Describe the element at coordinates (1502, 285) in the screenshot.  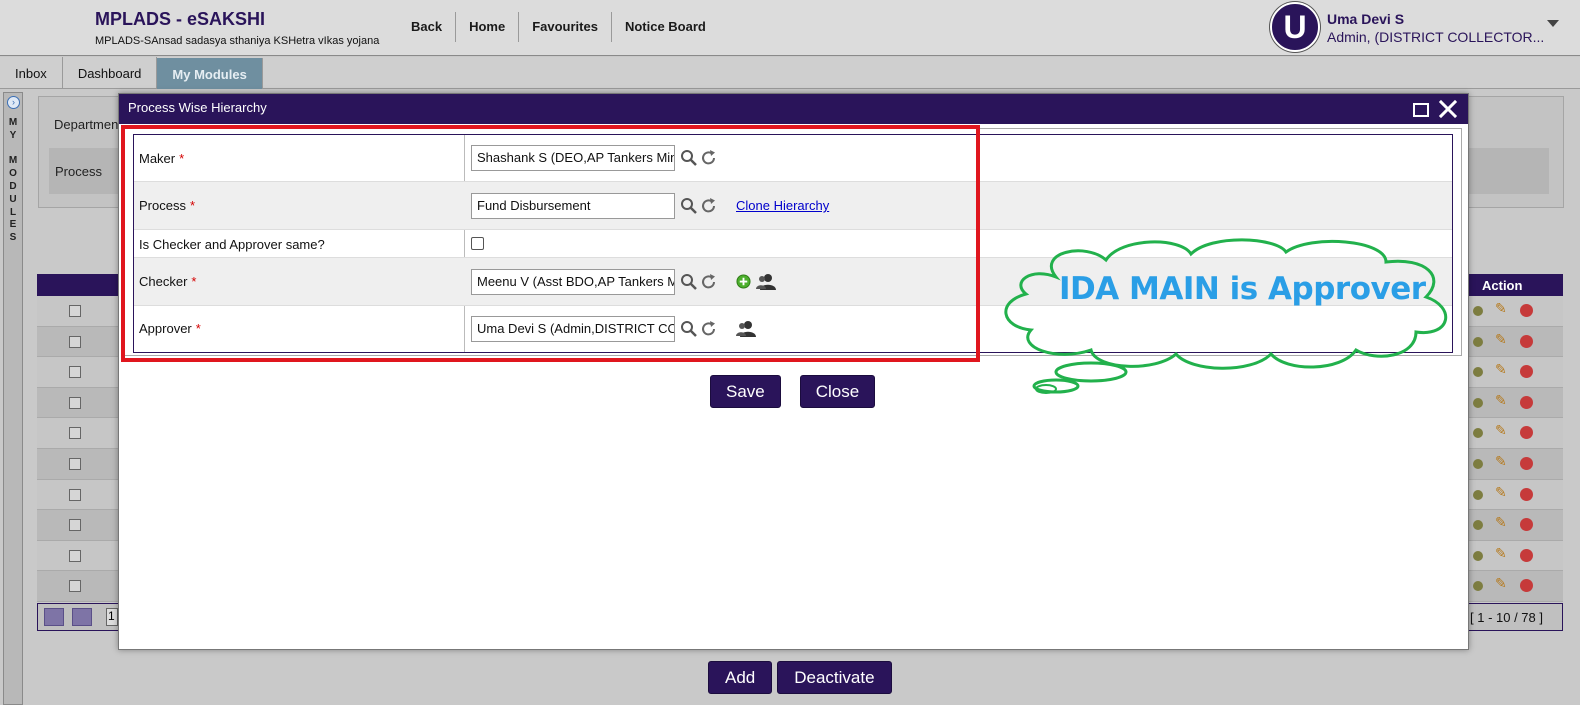
I see `grid-action-header: Action` at that location.